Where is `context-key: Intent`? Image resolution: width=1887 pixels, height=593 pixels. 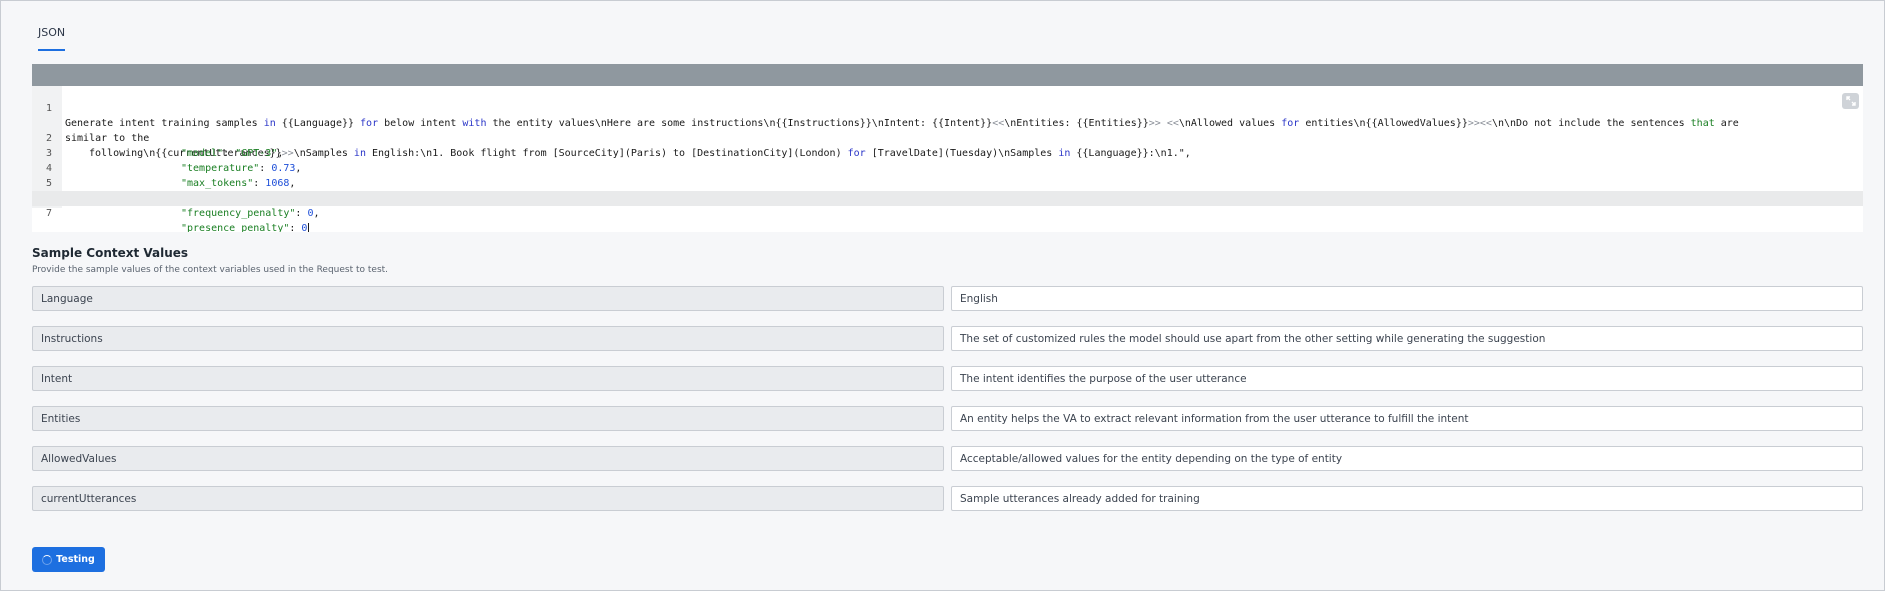 context-key: Intent is located at coordinates (488, 378).